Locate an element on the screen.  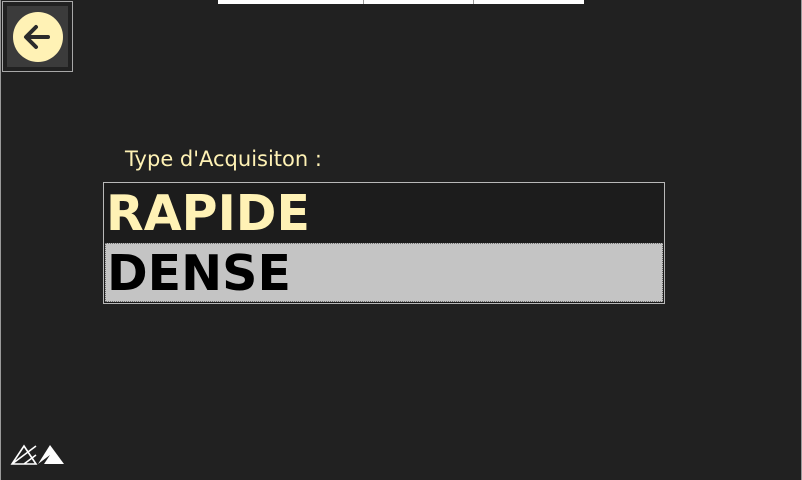
acquisition-type-label: Type d'Acquisiton : is located at coordinates (223, 159).